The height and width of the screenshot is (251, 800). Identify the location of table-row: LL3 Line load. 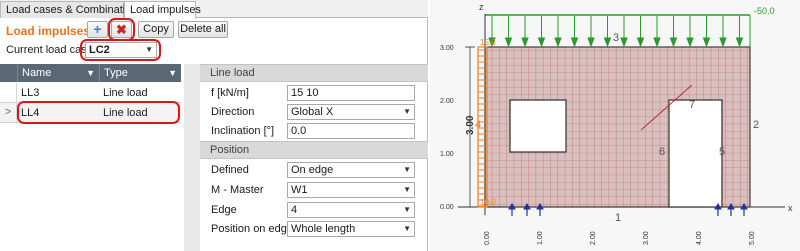
(90, 93).